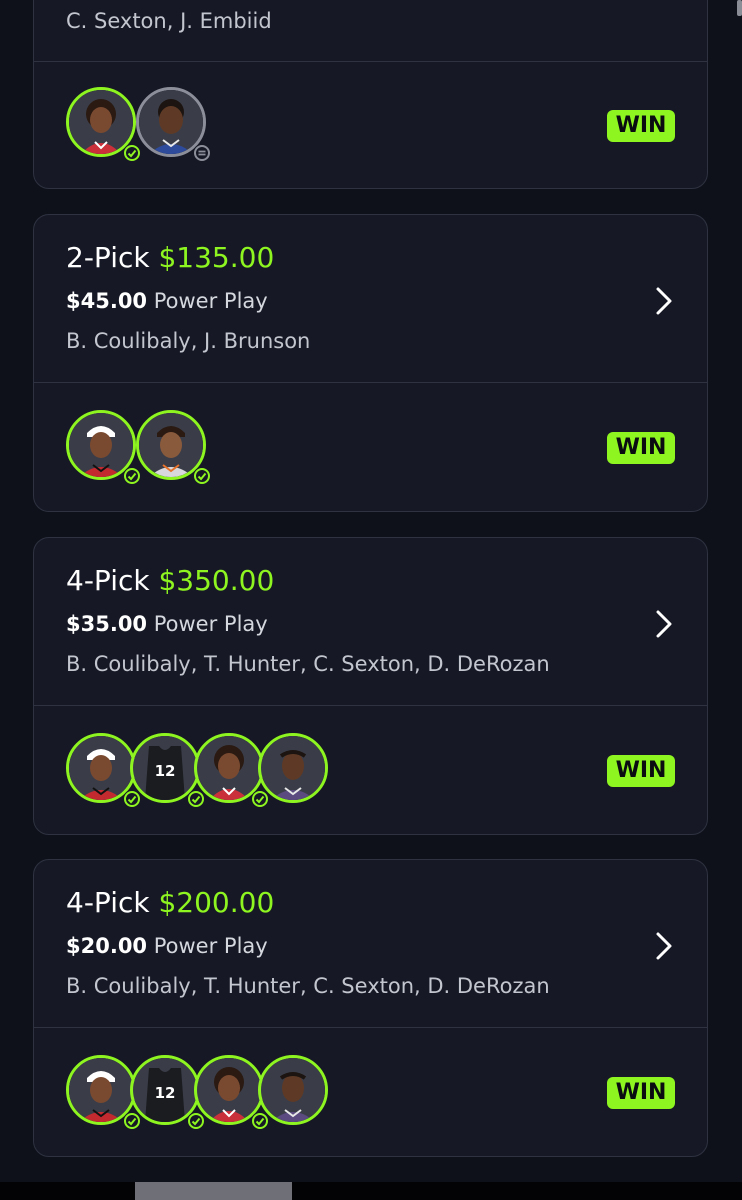 The width and height of the screenshot is (742, 1200). Describe the element at coordinates (107, 301) in the screenshot. I see `stake-amount: $45.00` at that location.